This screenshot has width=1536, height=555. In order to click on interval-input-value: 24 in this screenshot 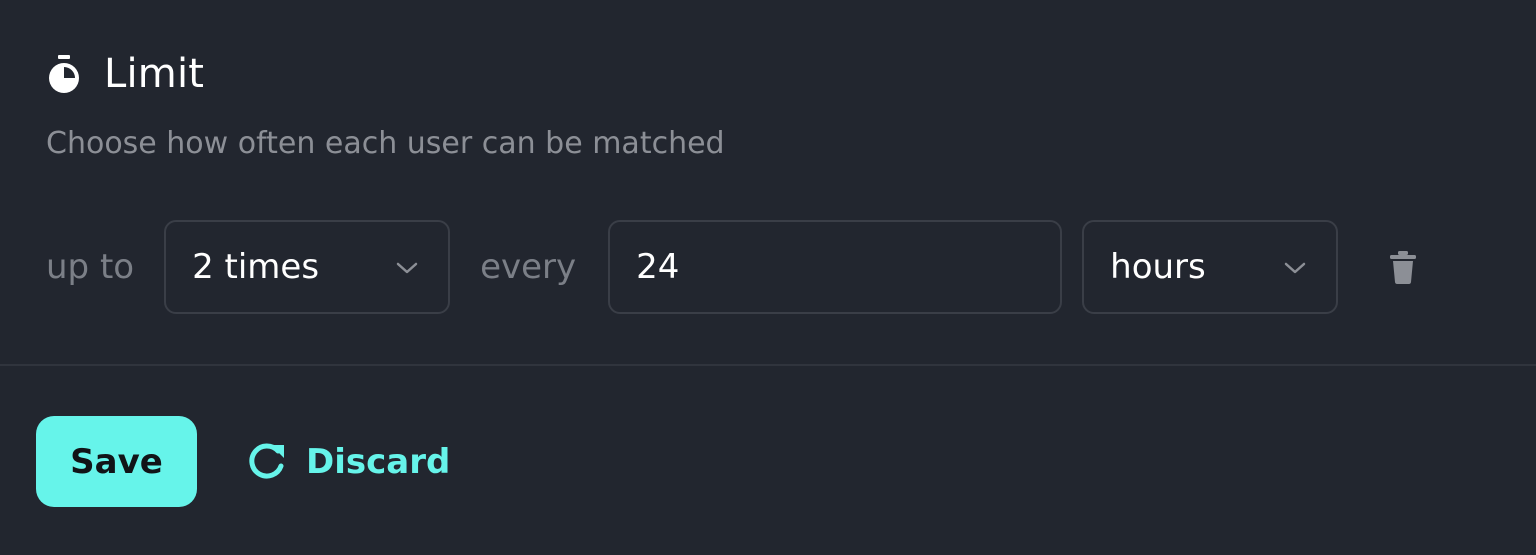, I will do `click(658, 267)`.